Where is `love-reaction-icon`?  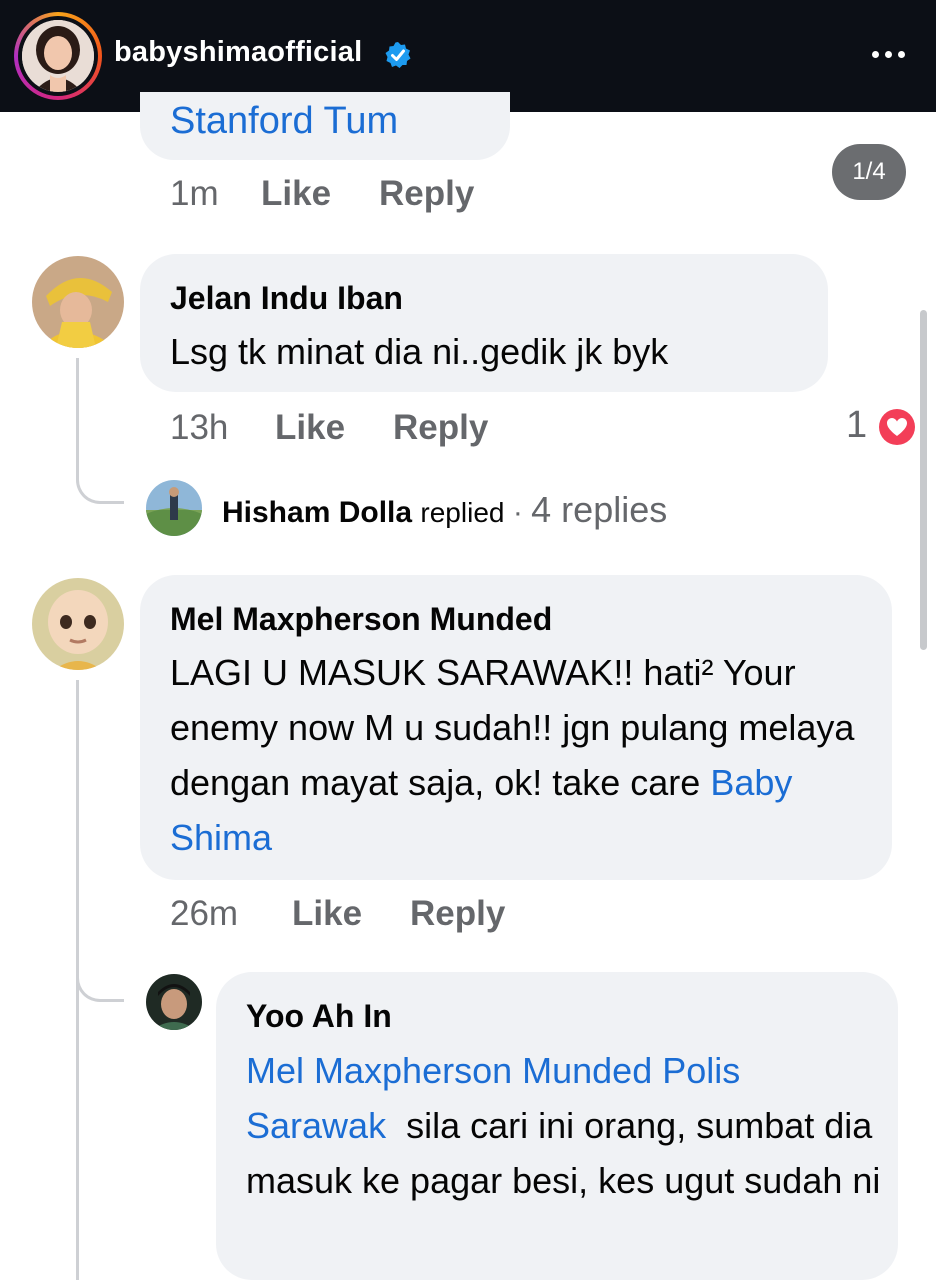
love-reaction-icon is located at coordinates (897, 427).